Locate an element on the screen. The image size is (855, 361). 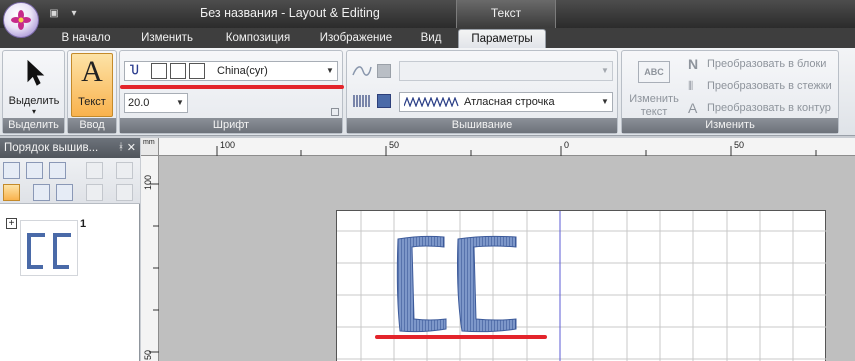
modify-group-label: Изменить is located at coordinates (730, 125).